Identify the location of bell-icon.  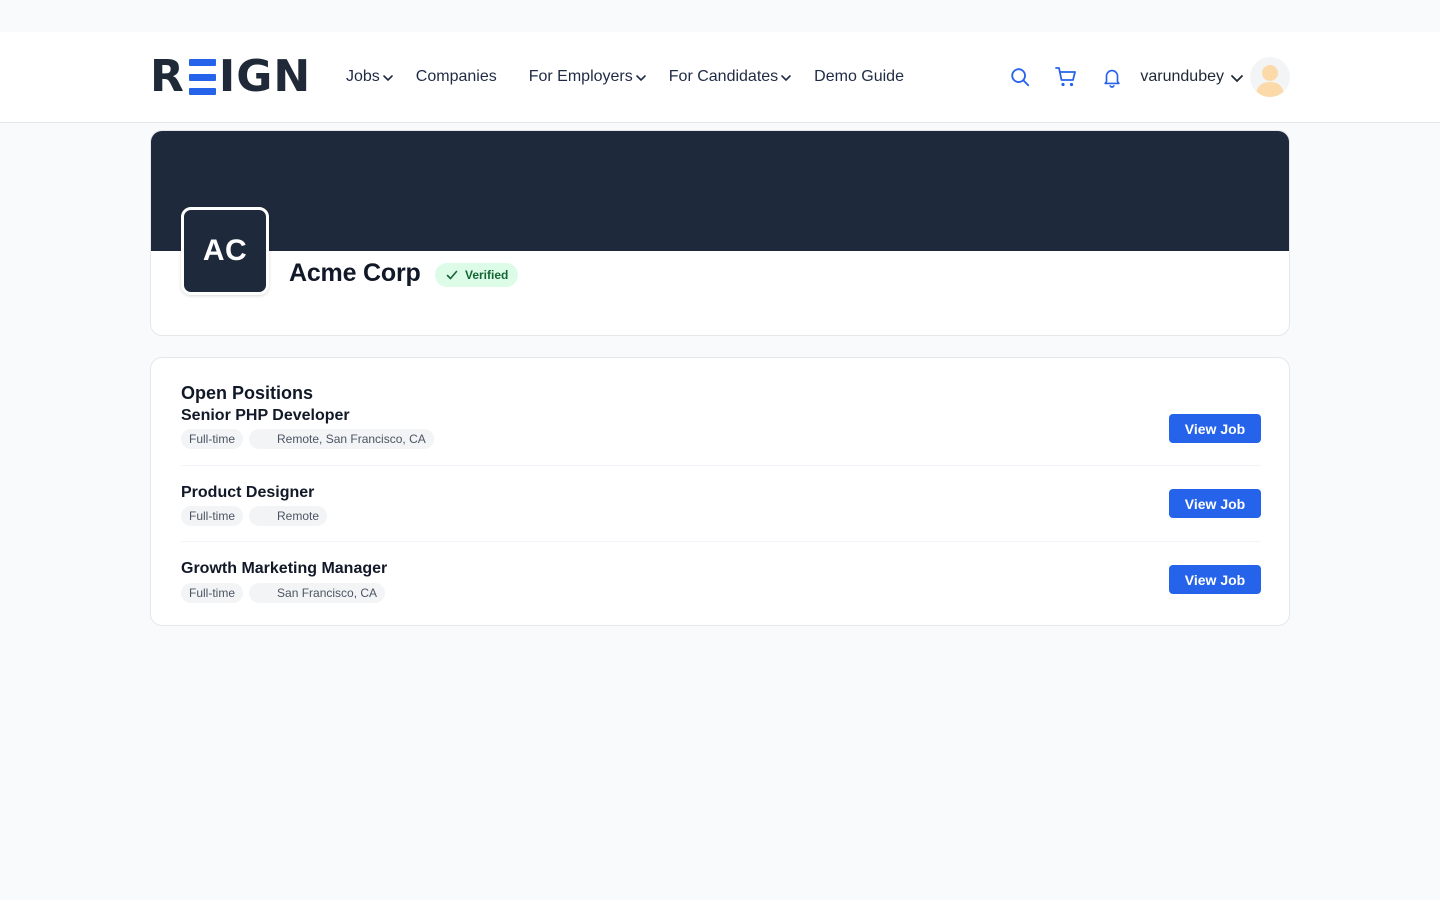
(1112, 77).